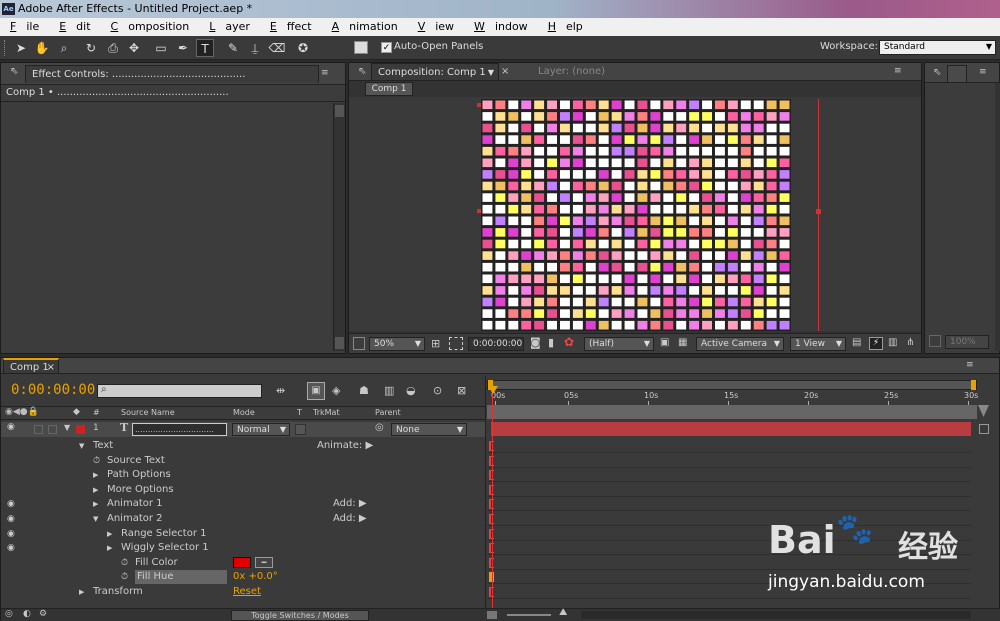 Image resolution: width=1000 pixels, height=621 pixels. Describe the element at coordinates (134, 48) in the screenshot. I see `pan-behind-icon: ✥` at that location.